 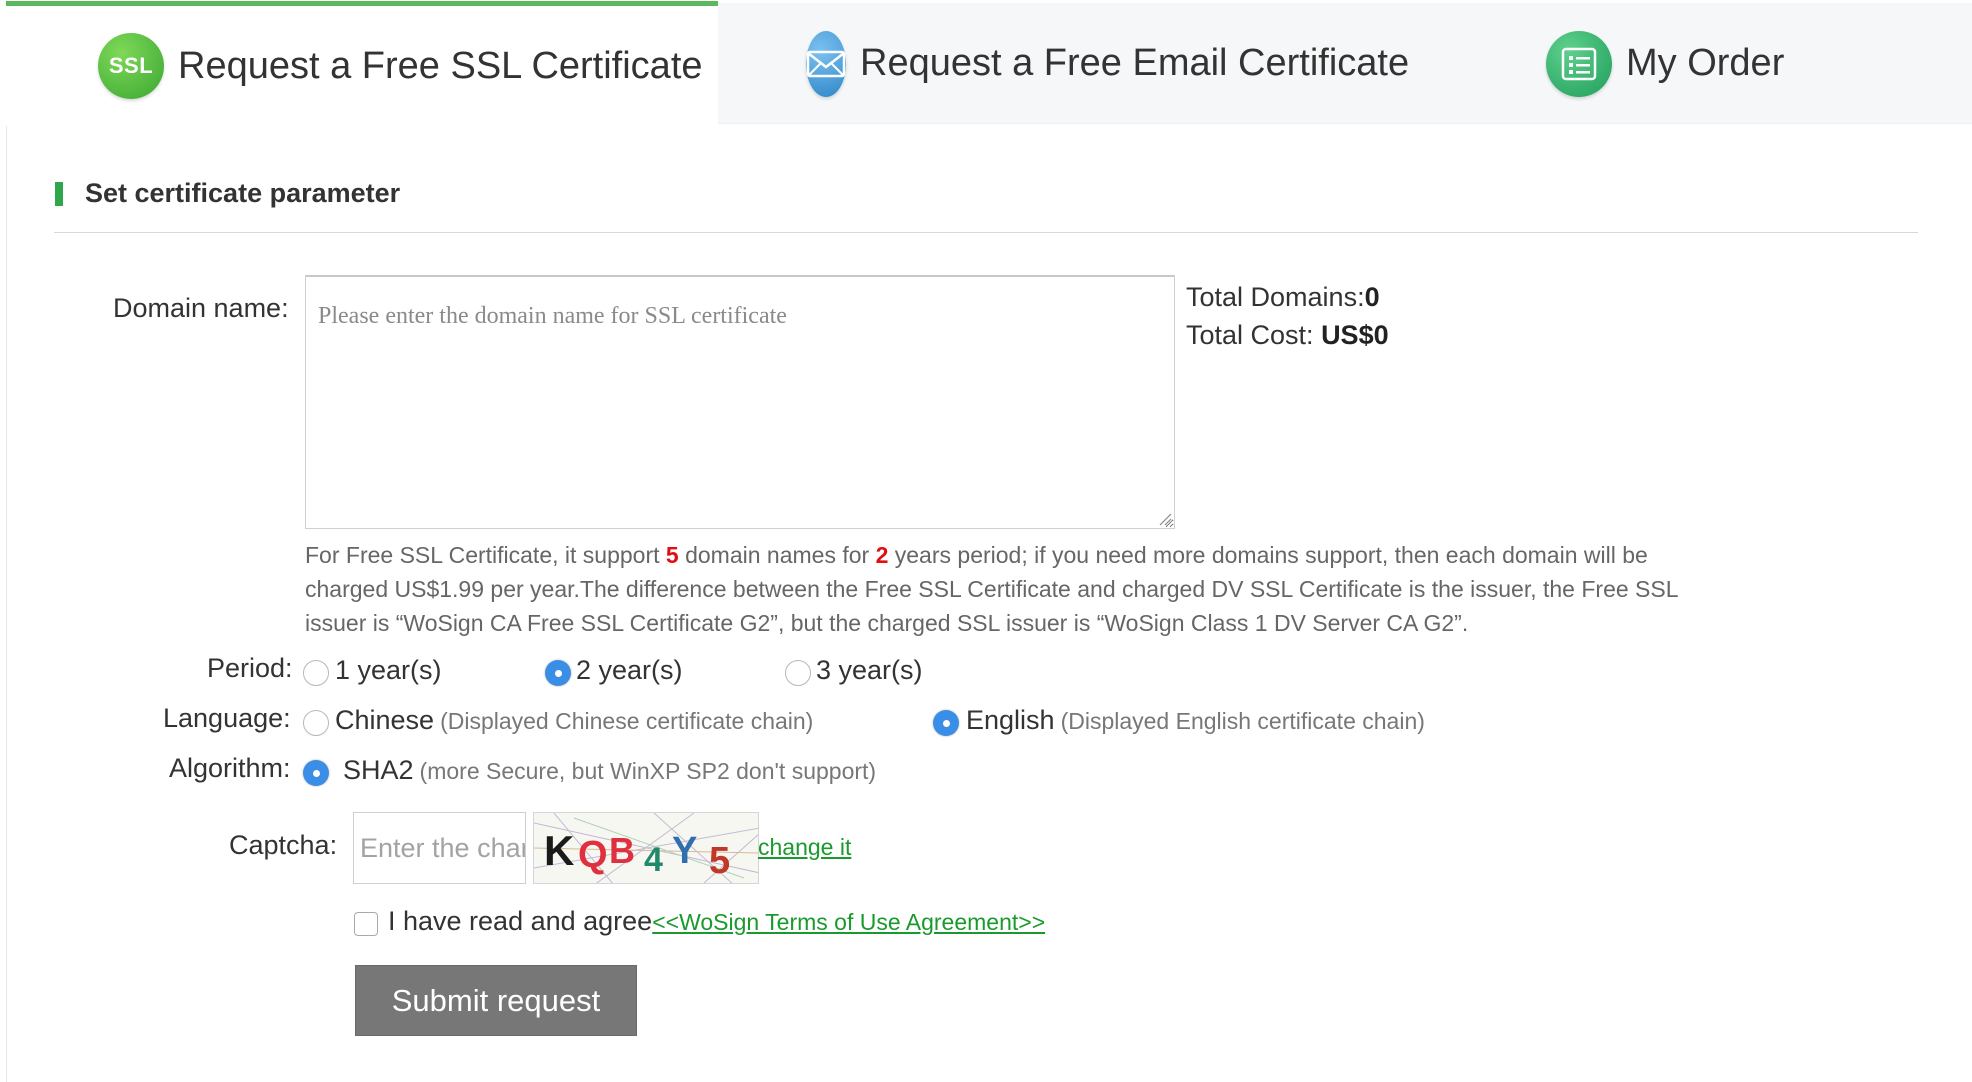 I want to click on tab-free-email-label: Request a Free Email Certificate, so click(x=1135, y=63).